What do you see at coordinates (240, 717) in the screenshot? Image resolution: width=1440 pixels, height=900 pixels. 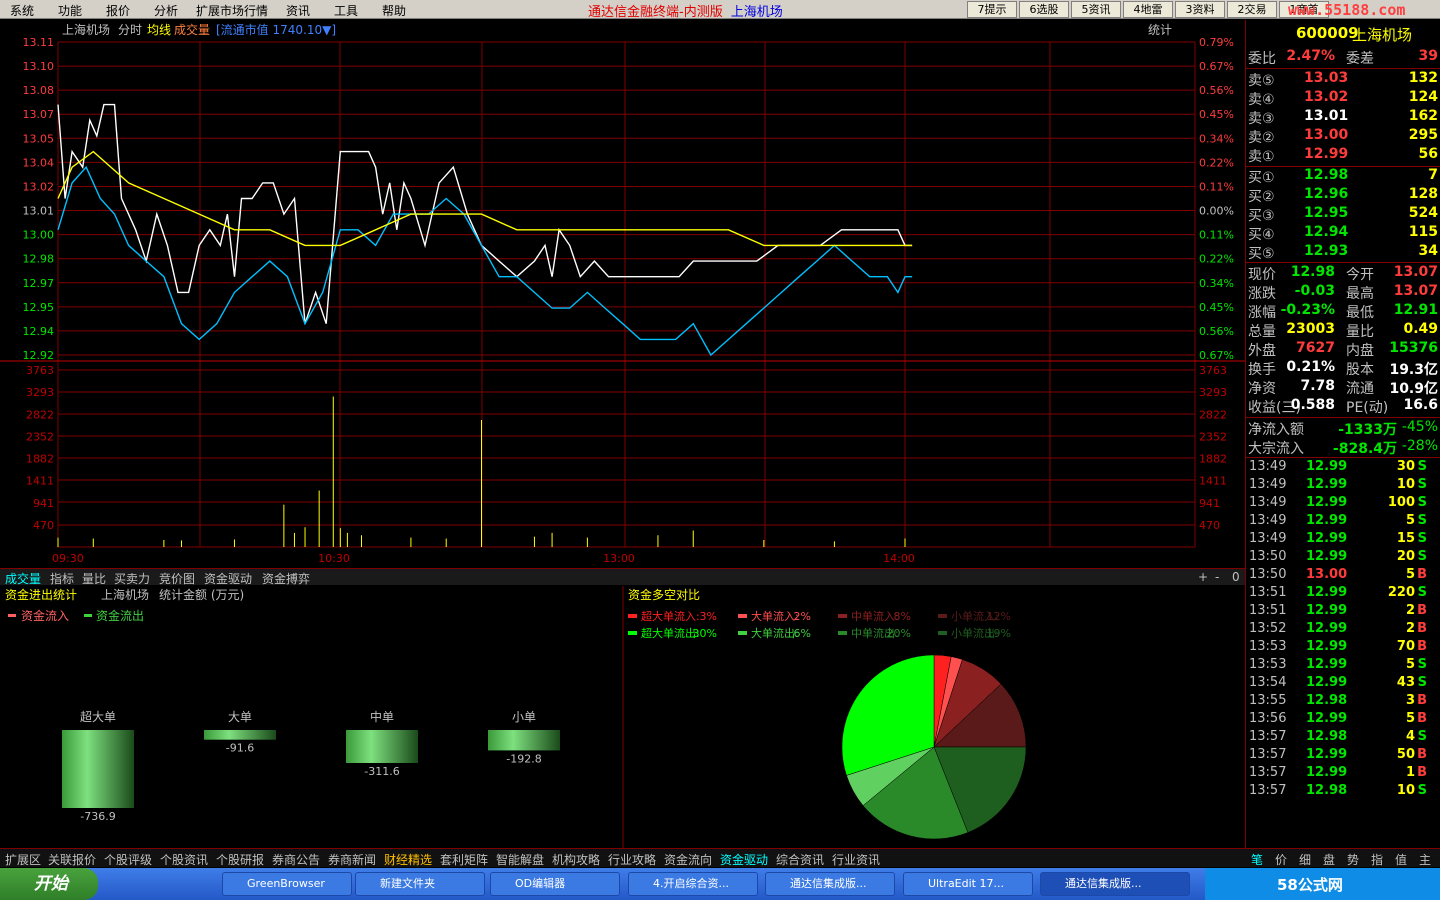 I see `fund-bar-label: 大单` at bounding box center [240, 717].